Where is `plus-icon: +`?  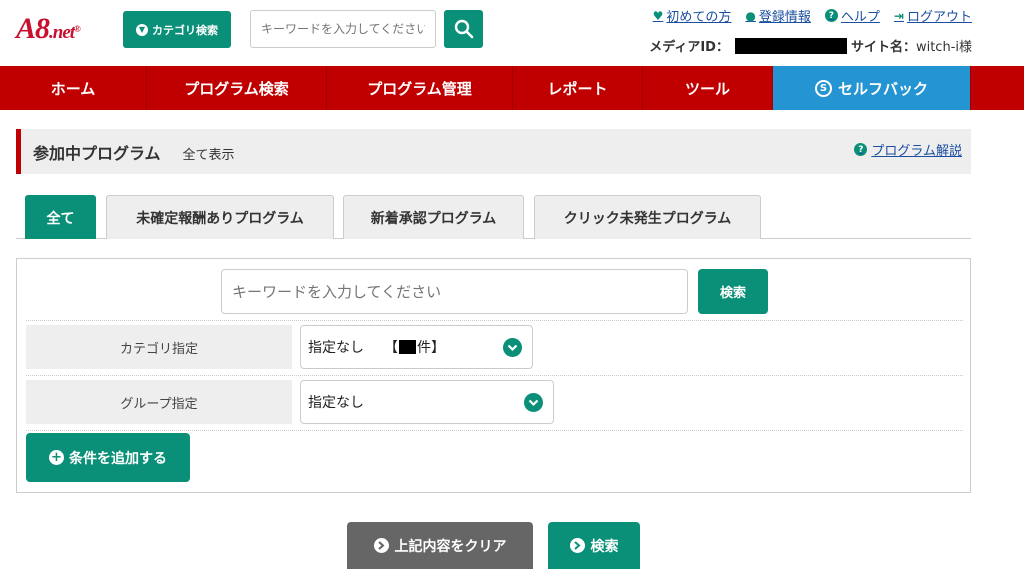 plus-icon: + is located at coordinates (56, 457).